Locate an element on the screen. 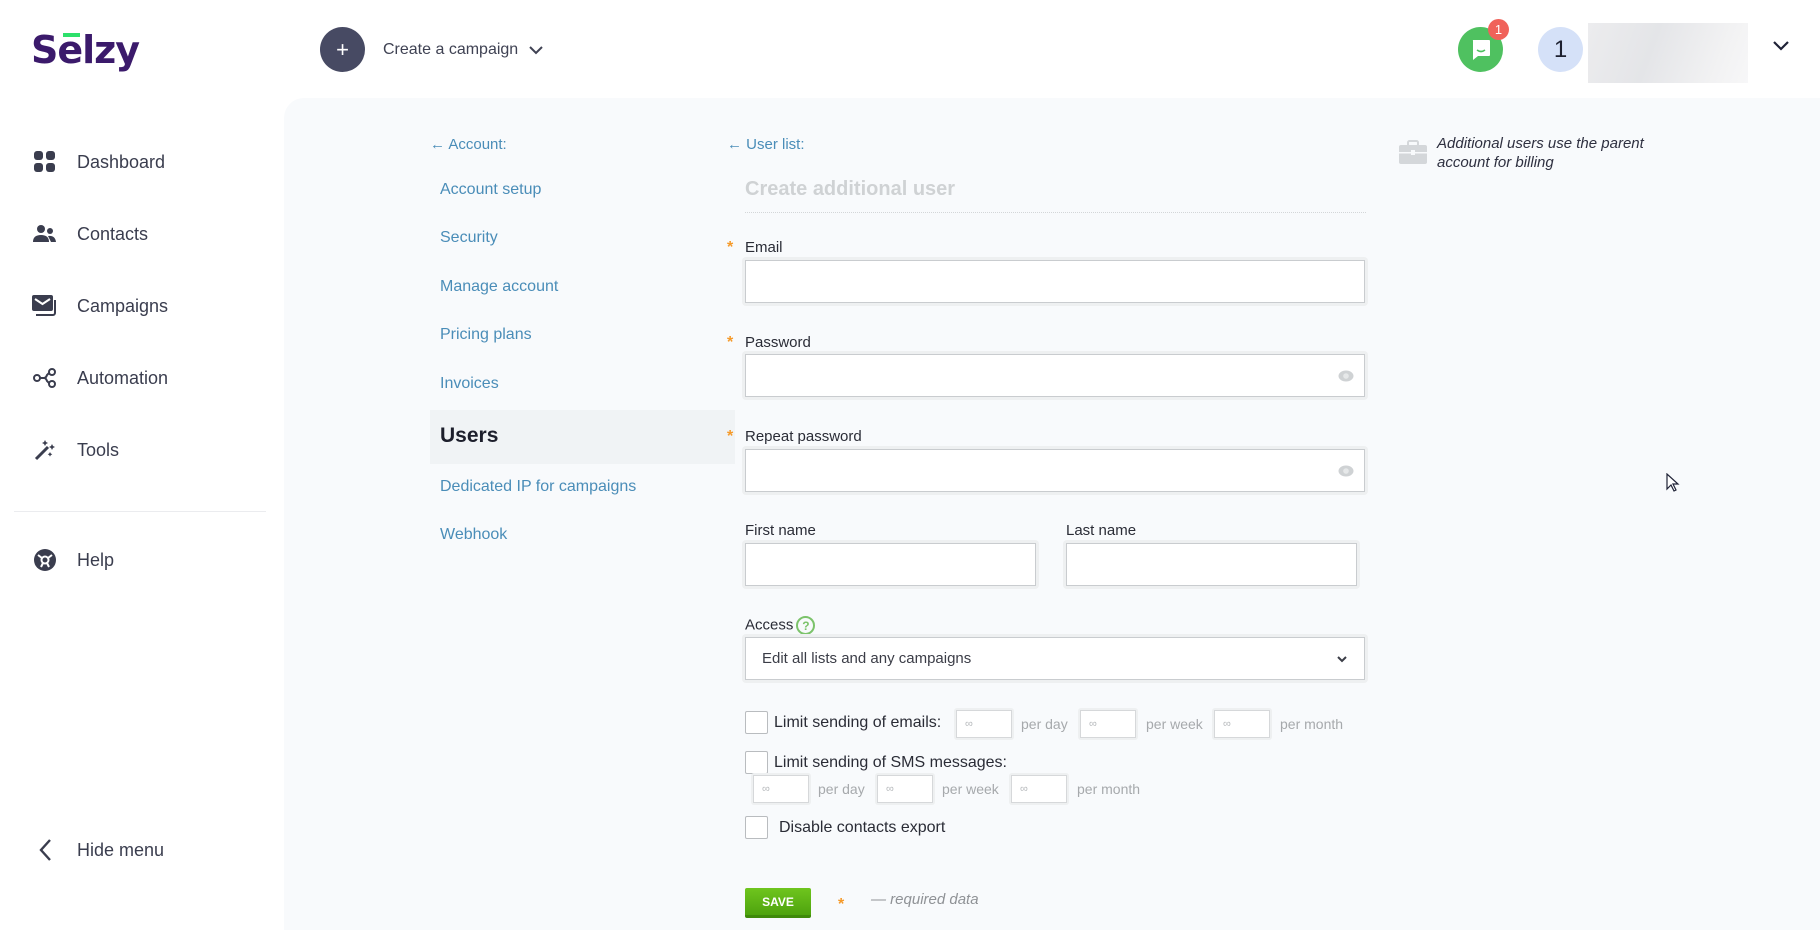 Image resolution: width=1820 pixels, height=930 pixels. limit-emails-checkbox is located at coordinates (756, 722).